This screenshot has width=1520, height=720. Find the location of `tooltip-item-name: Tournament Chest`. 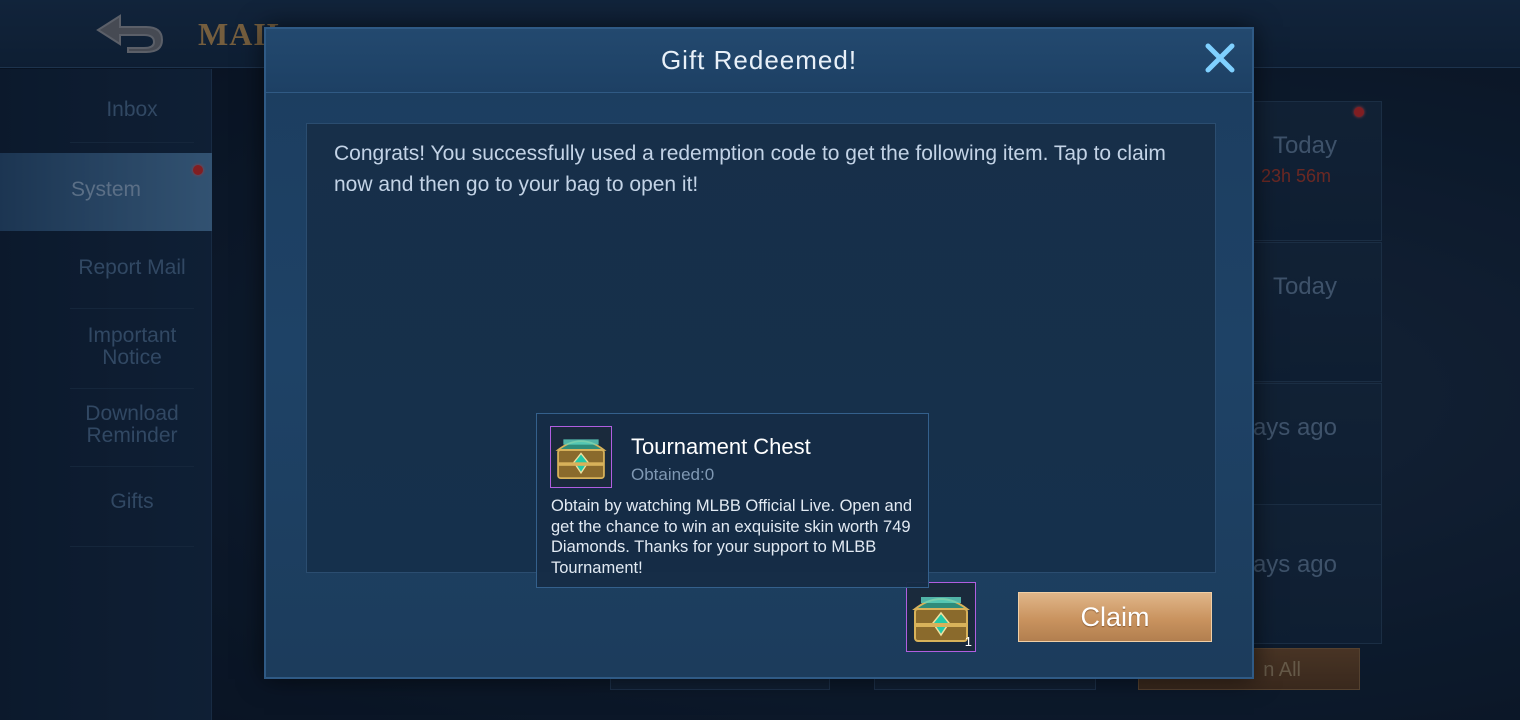

tooltip-item-name: Tournament Chest is located at coordinates (721, 446).